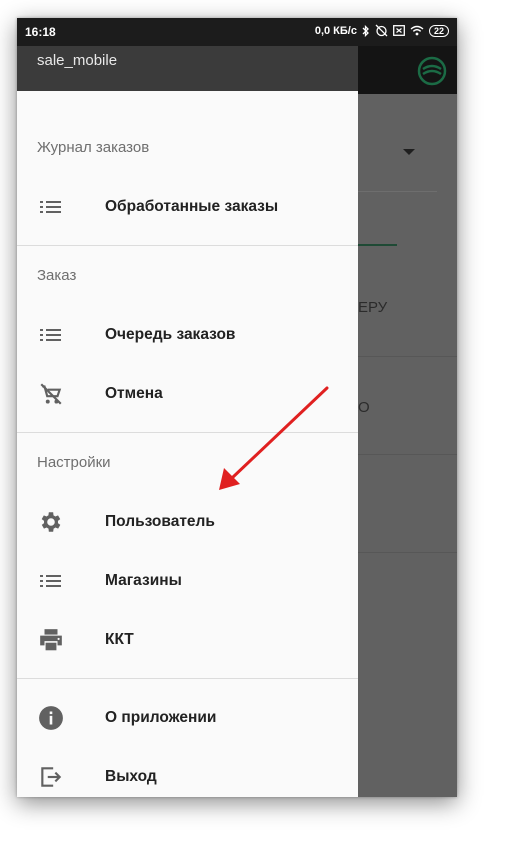 The height and width of the screenshot is (846, 505). Describe the element at coordinates (74, 462) in the screenshot. I see `section-title-settings: Настройки` at that location.